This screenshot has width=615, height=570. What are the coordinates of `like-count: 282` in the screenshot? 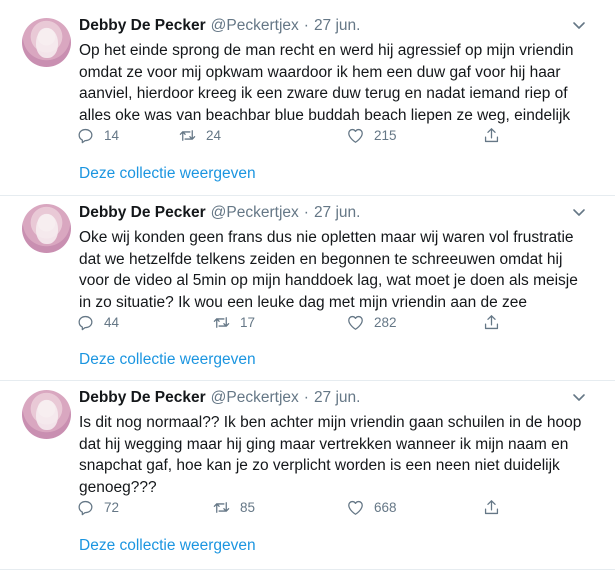 It's located at (385, 322).